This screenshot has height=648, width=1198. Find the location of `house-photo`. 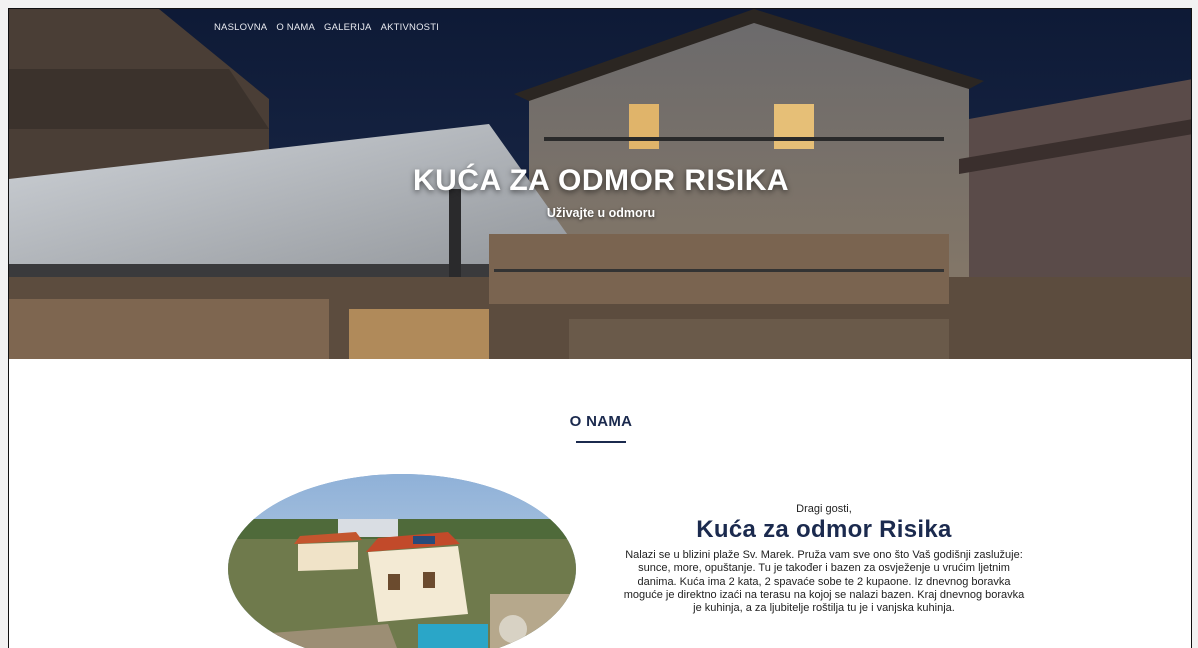

house-photo is located at coordinates (402, 561).